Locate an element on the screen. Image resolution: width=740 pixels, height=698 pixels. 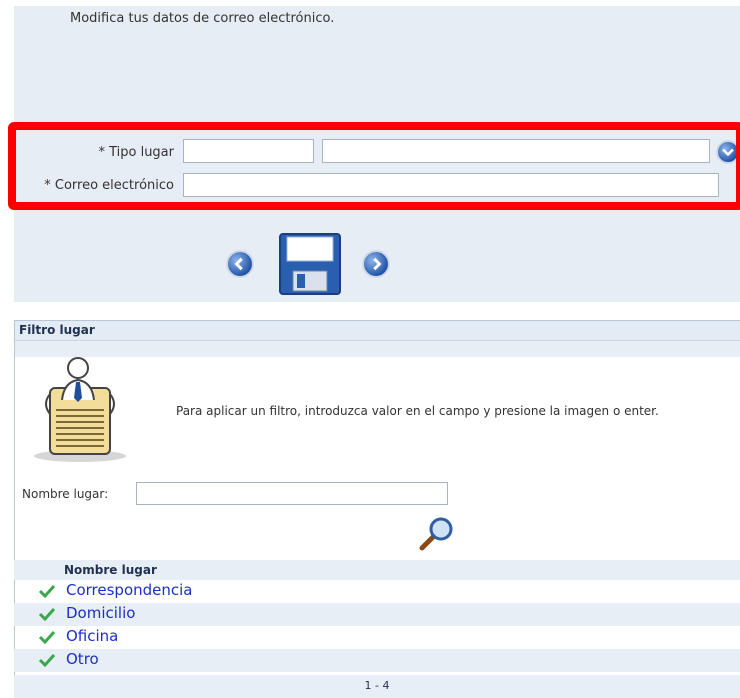
prev-arrow-icon is located at coordinates (240, 264).